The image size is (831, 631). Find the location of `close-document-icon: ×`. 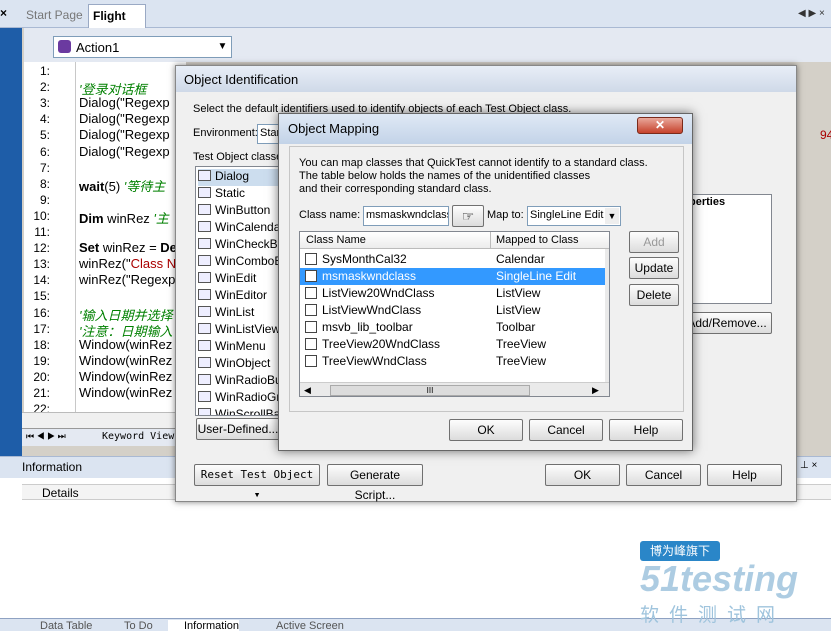

close-document-icon: × is located at coordinates (6, 13).